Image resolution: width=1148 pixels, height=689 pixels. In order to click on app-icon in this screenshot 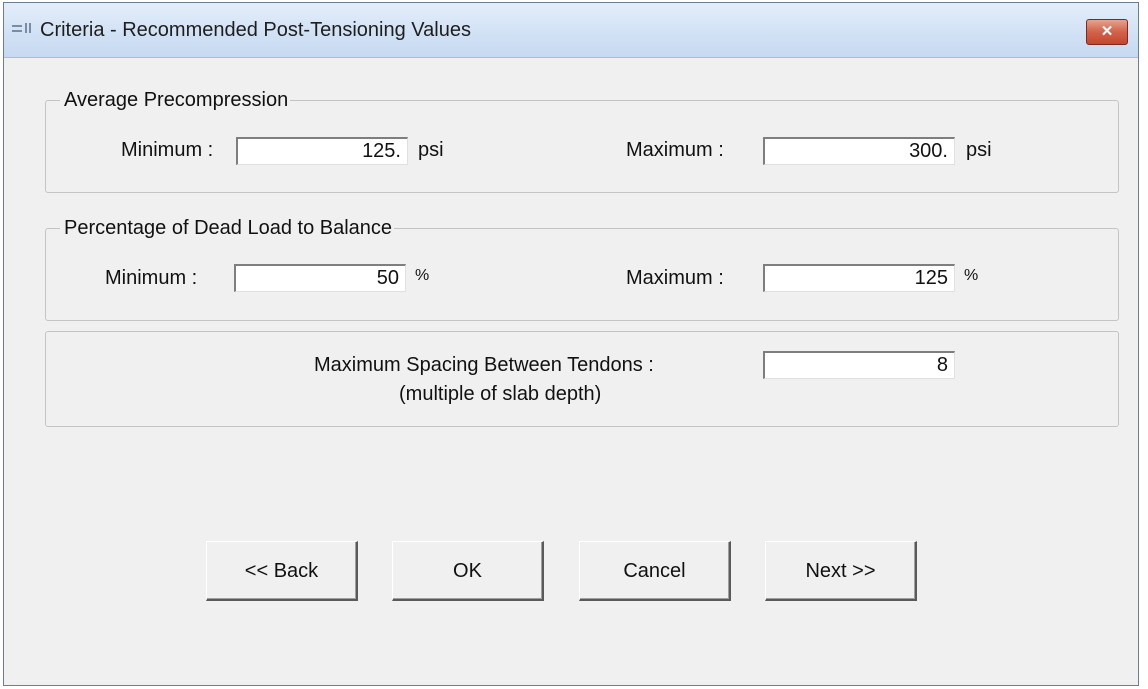, I will do `click(24, 30)`.